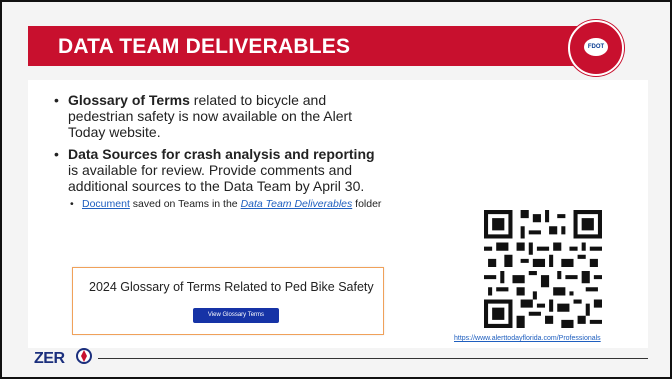 This screenshot has height=379, width=672. I want to click on footer-divider, so click(373, 358).